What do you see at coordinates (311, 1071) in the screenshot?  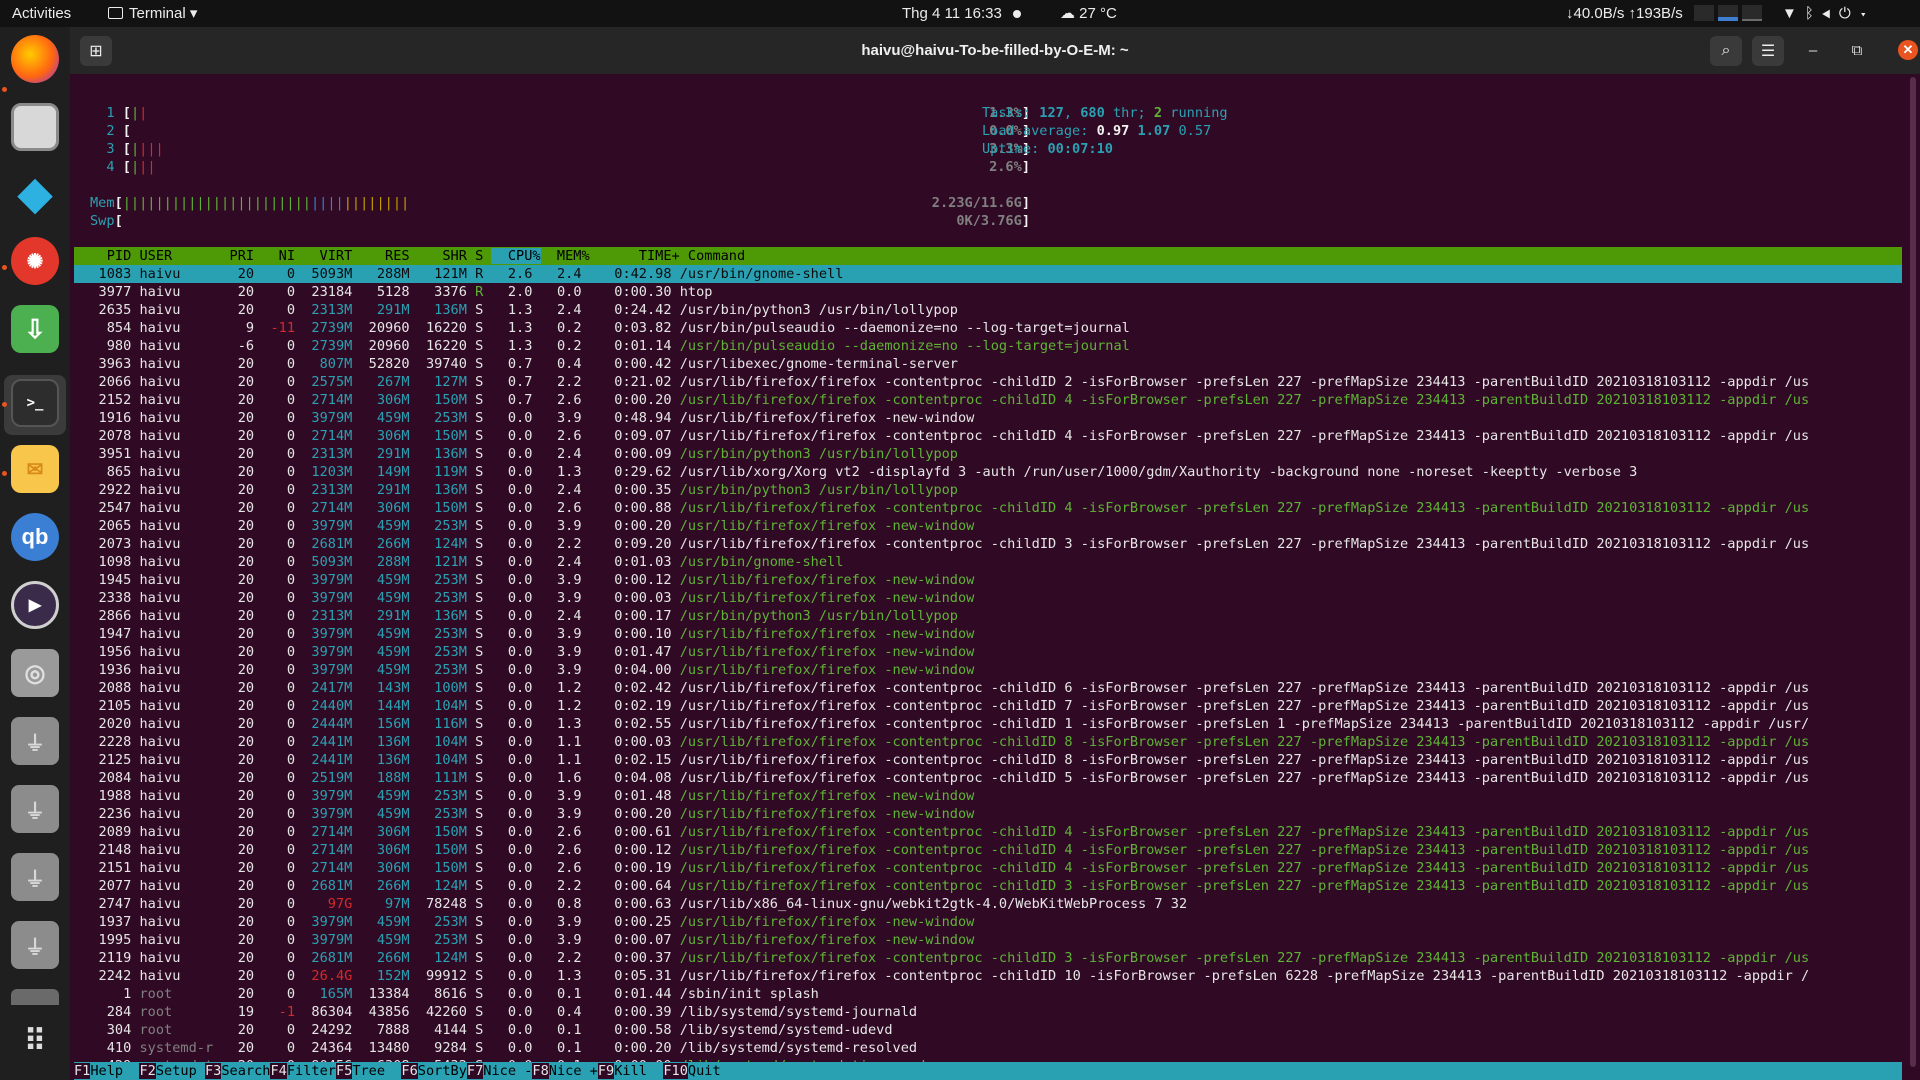 I see `fkey-label: Filter` at bounding box center [311, 1071].